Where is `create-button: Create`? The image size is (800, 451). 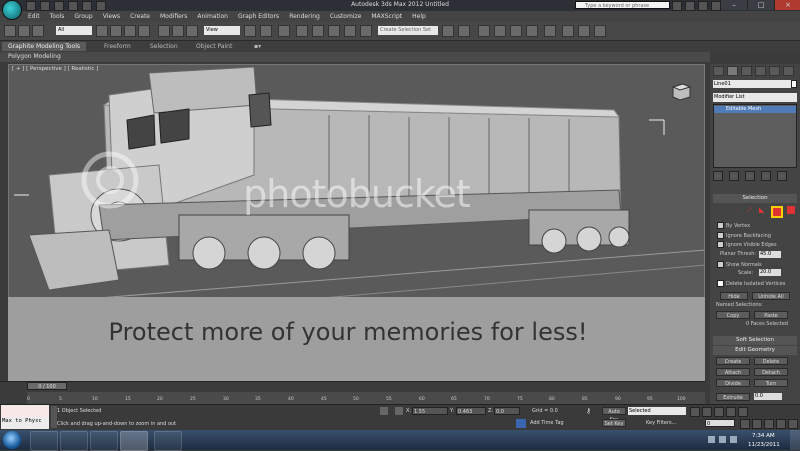 create-button: Create is located at coordinates (733, 361).